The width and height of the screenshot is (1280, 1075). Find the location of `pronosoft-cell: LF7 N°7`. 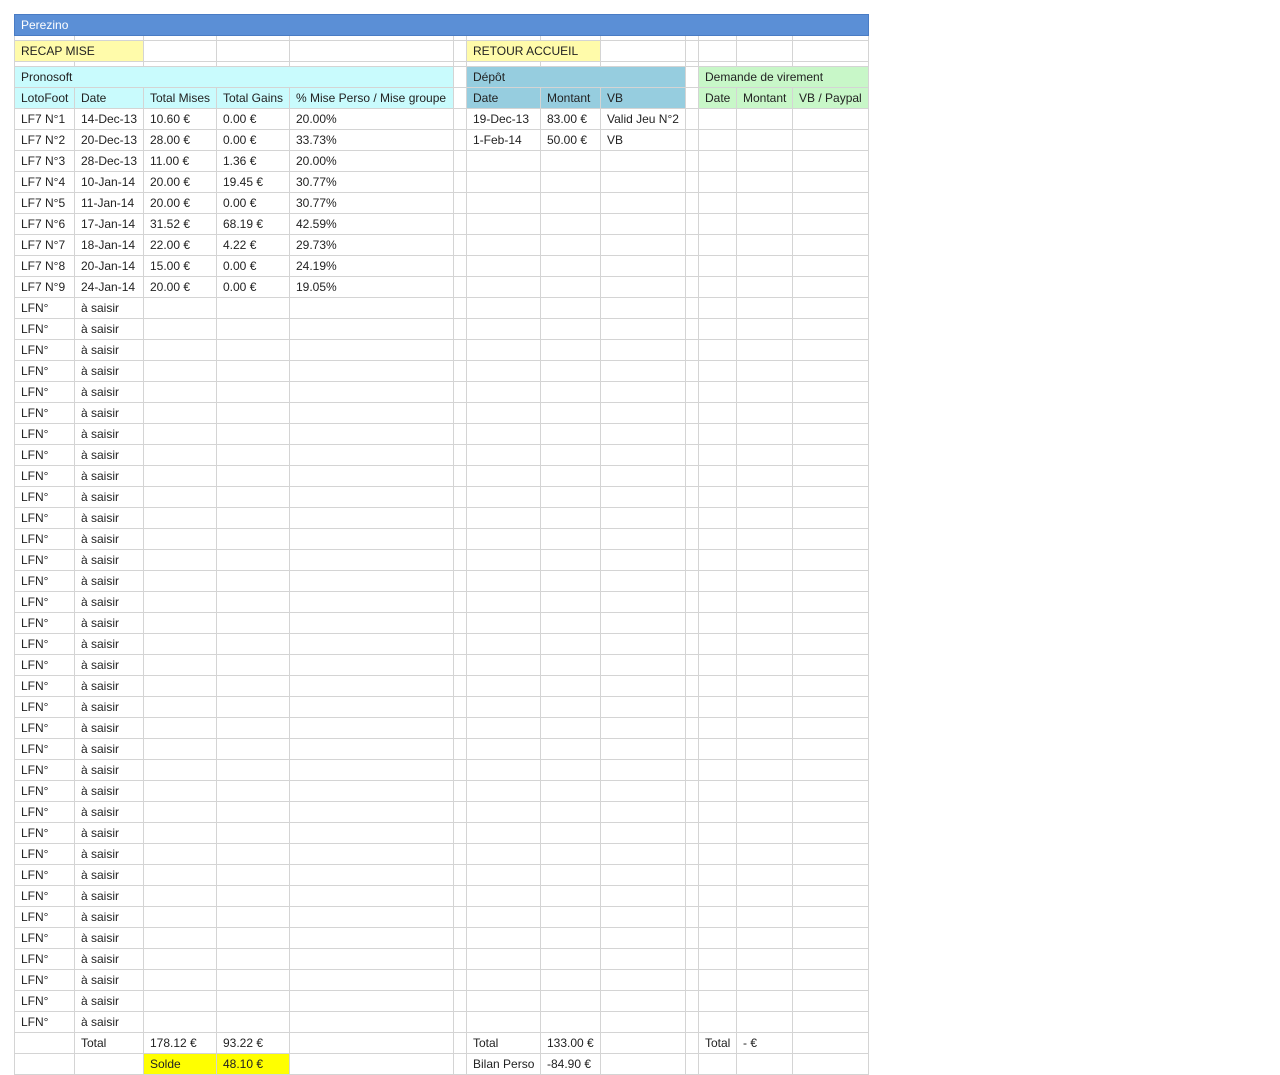

pronosoft-cell: LF7 N°7 is located at coordinates (44, 245).